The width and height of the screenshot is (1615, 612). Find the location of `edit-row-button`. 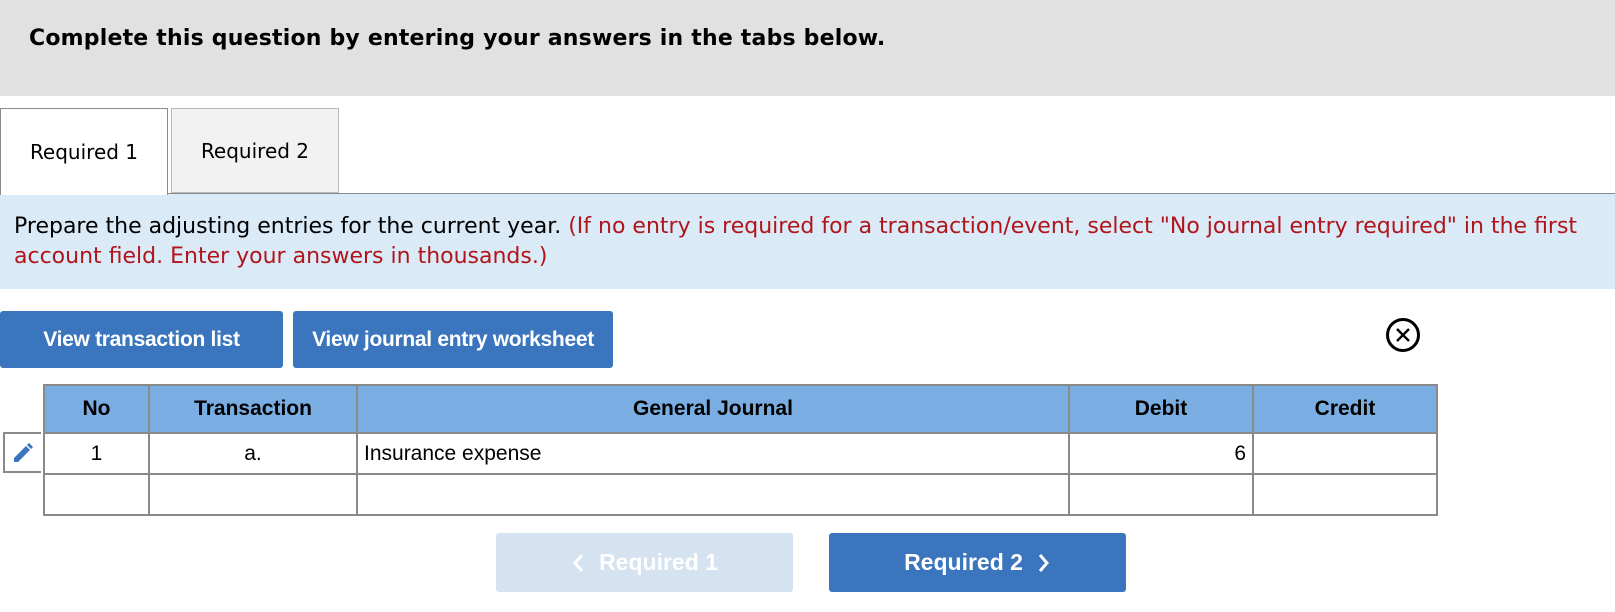

edit-row-button is located at coordinates (22, 452).